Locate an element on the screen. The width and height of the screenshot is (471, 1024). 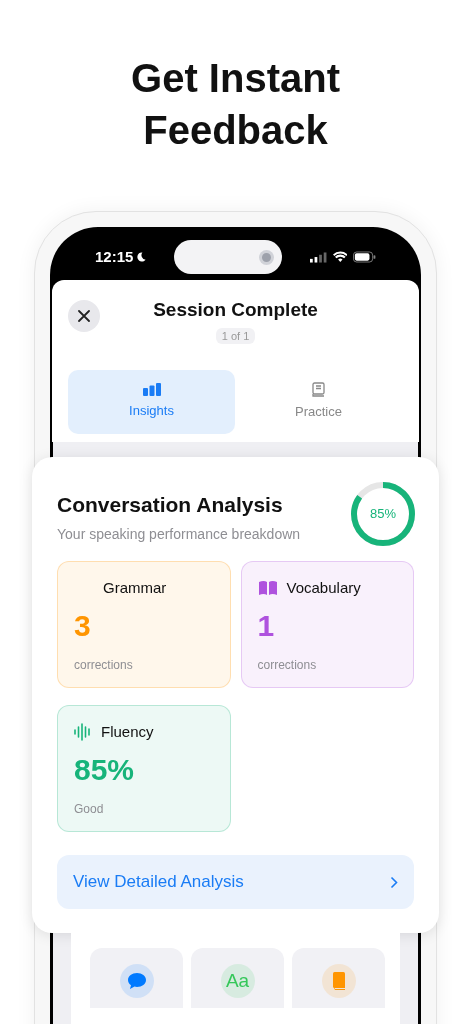
card-subtitle: Your speaking performance breakdown is located at coordinates (179, 534).